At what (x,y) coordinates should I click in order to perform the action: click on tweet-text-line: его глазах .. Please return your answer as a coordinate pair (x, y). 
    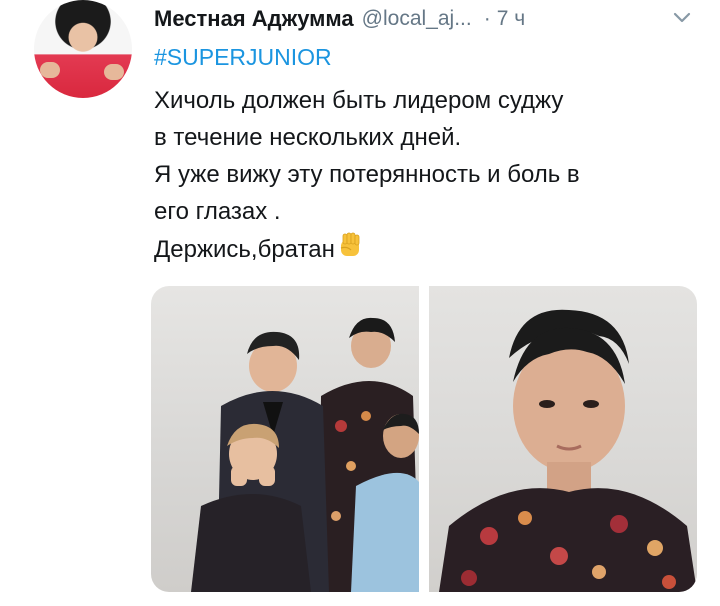
    Looking at the image, I should click on (217, 211).